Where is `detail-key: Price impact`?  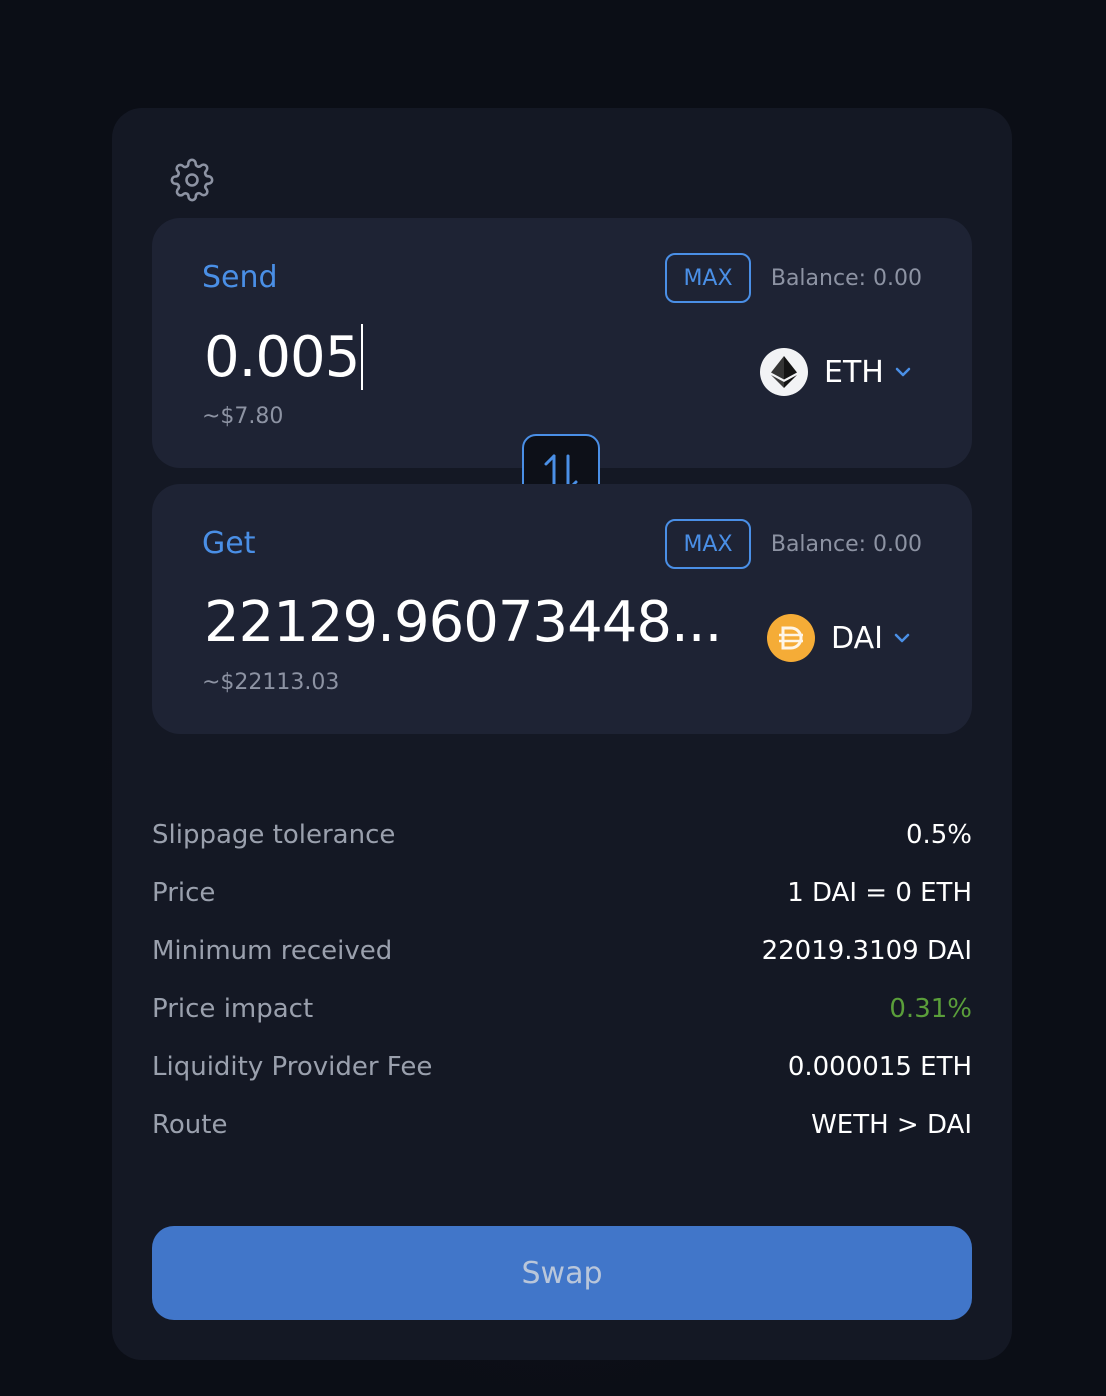
detail-key: Price impact is located at coordinates (233, 1009).